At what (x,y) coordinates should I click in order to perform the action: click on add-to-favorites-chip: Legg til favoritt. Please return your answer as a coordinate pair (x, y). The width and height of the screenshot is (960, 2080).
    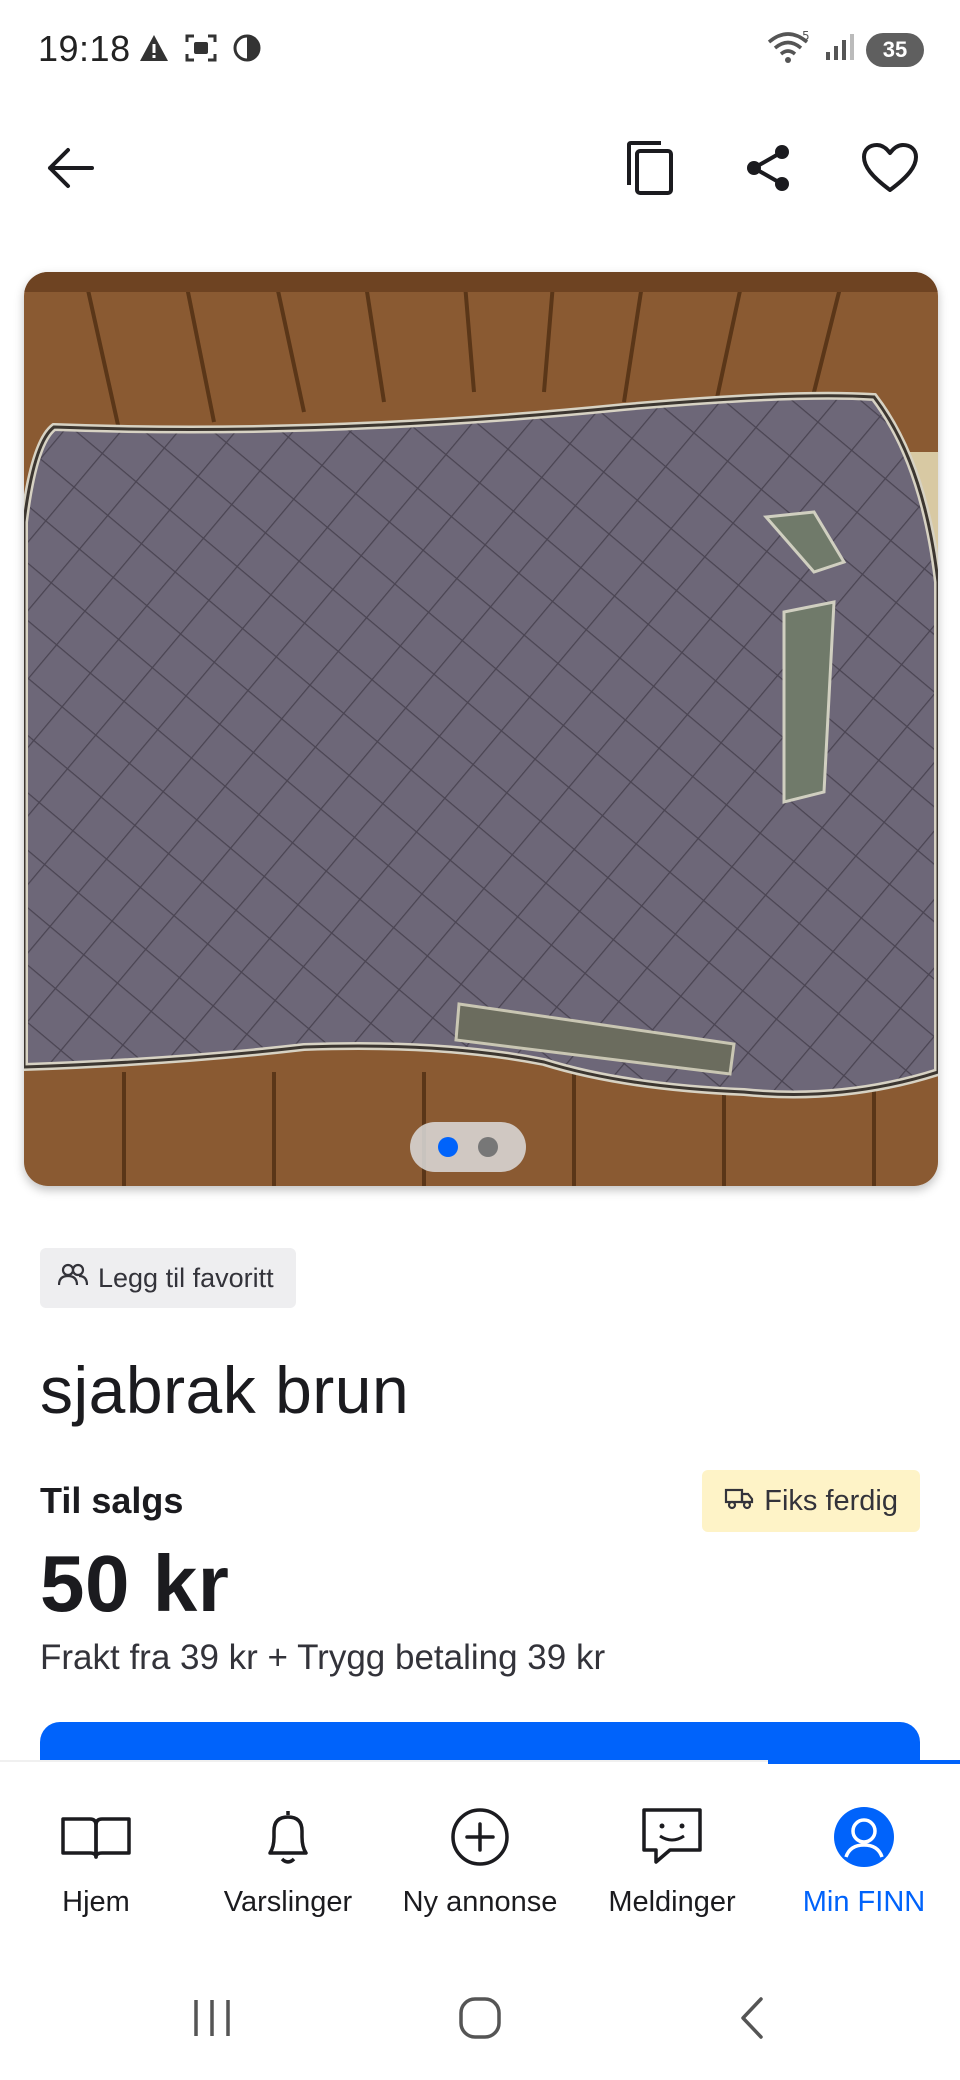
    Looking at the image, I should click on (168, 1278).